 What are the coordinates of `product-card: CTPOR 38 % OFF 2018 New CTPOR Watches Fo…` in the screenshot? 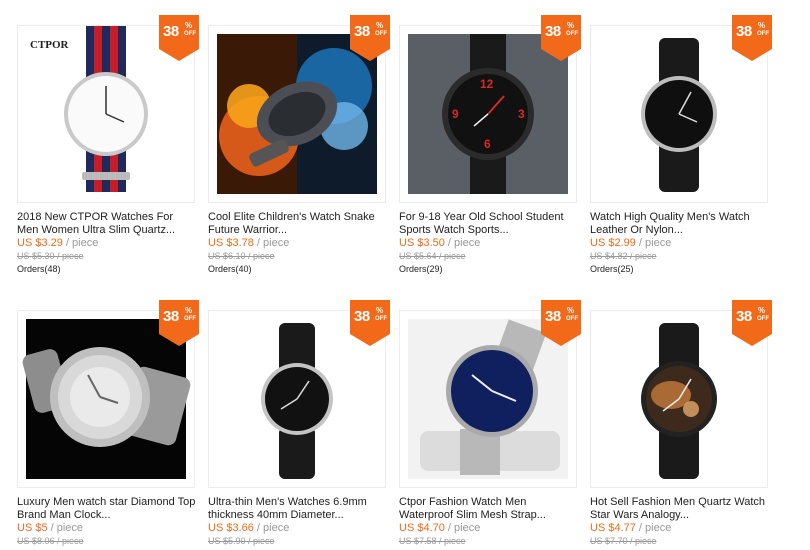 It's located at (108, 145).